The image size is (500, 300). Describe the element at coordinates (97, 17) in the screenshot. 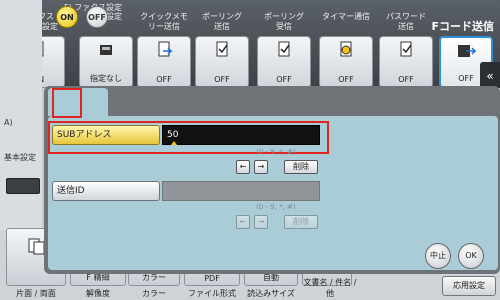

I see `toggle-off-button: OFF` at that location.